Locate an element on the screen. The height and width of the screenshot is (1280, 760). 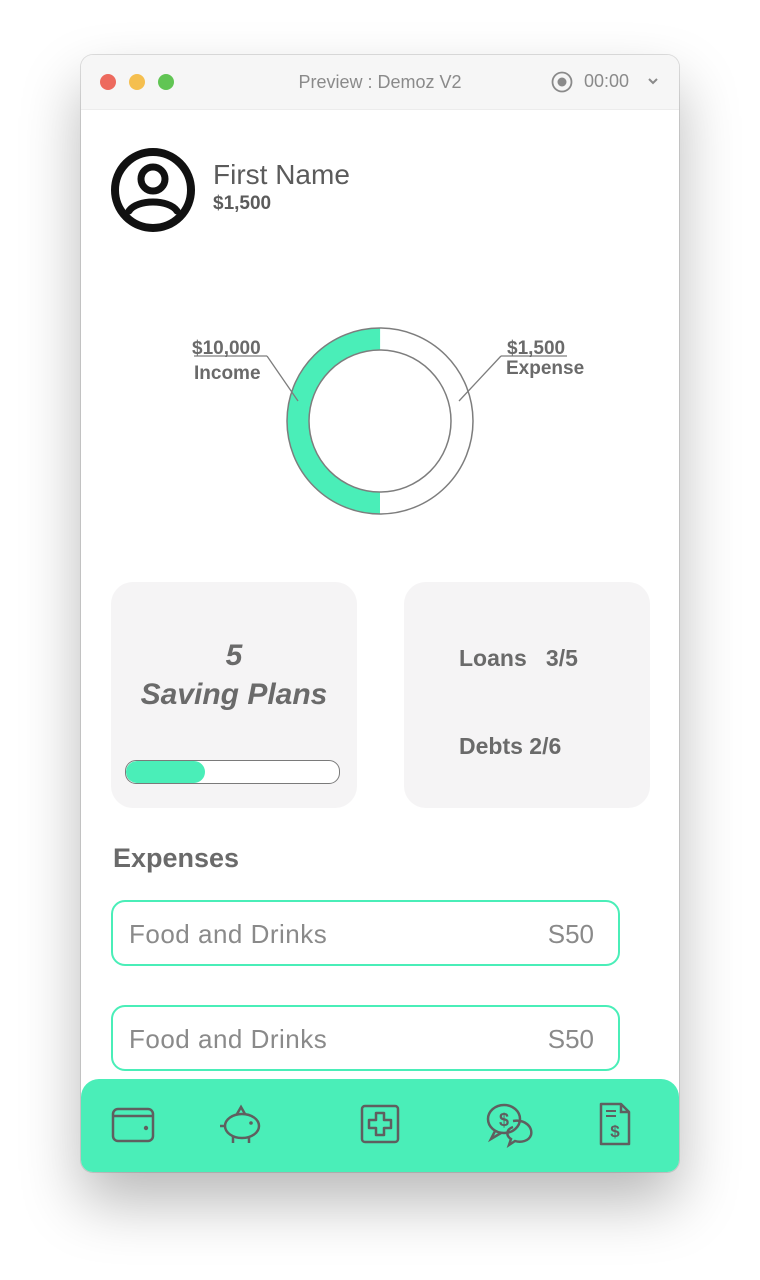
invoice-icon: $ is located at coordinates (615, 1124).